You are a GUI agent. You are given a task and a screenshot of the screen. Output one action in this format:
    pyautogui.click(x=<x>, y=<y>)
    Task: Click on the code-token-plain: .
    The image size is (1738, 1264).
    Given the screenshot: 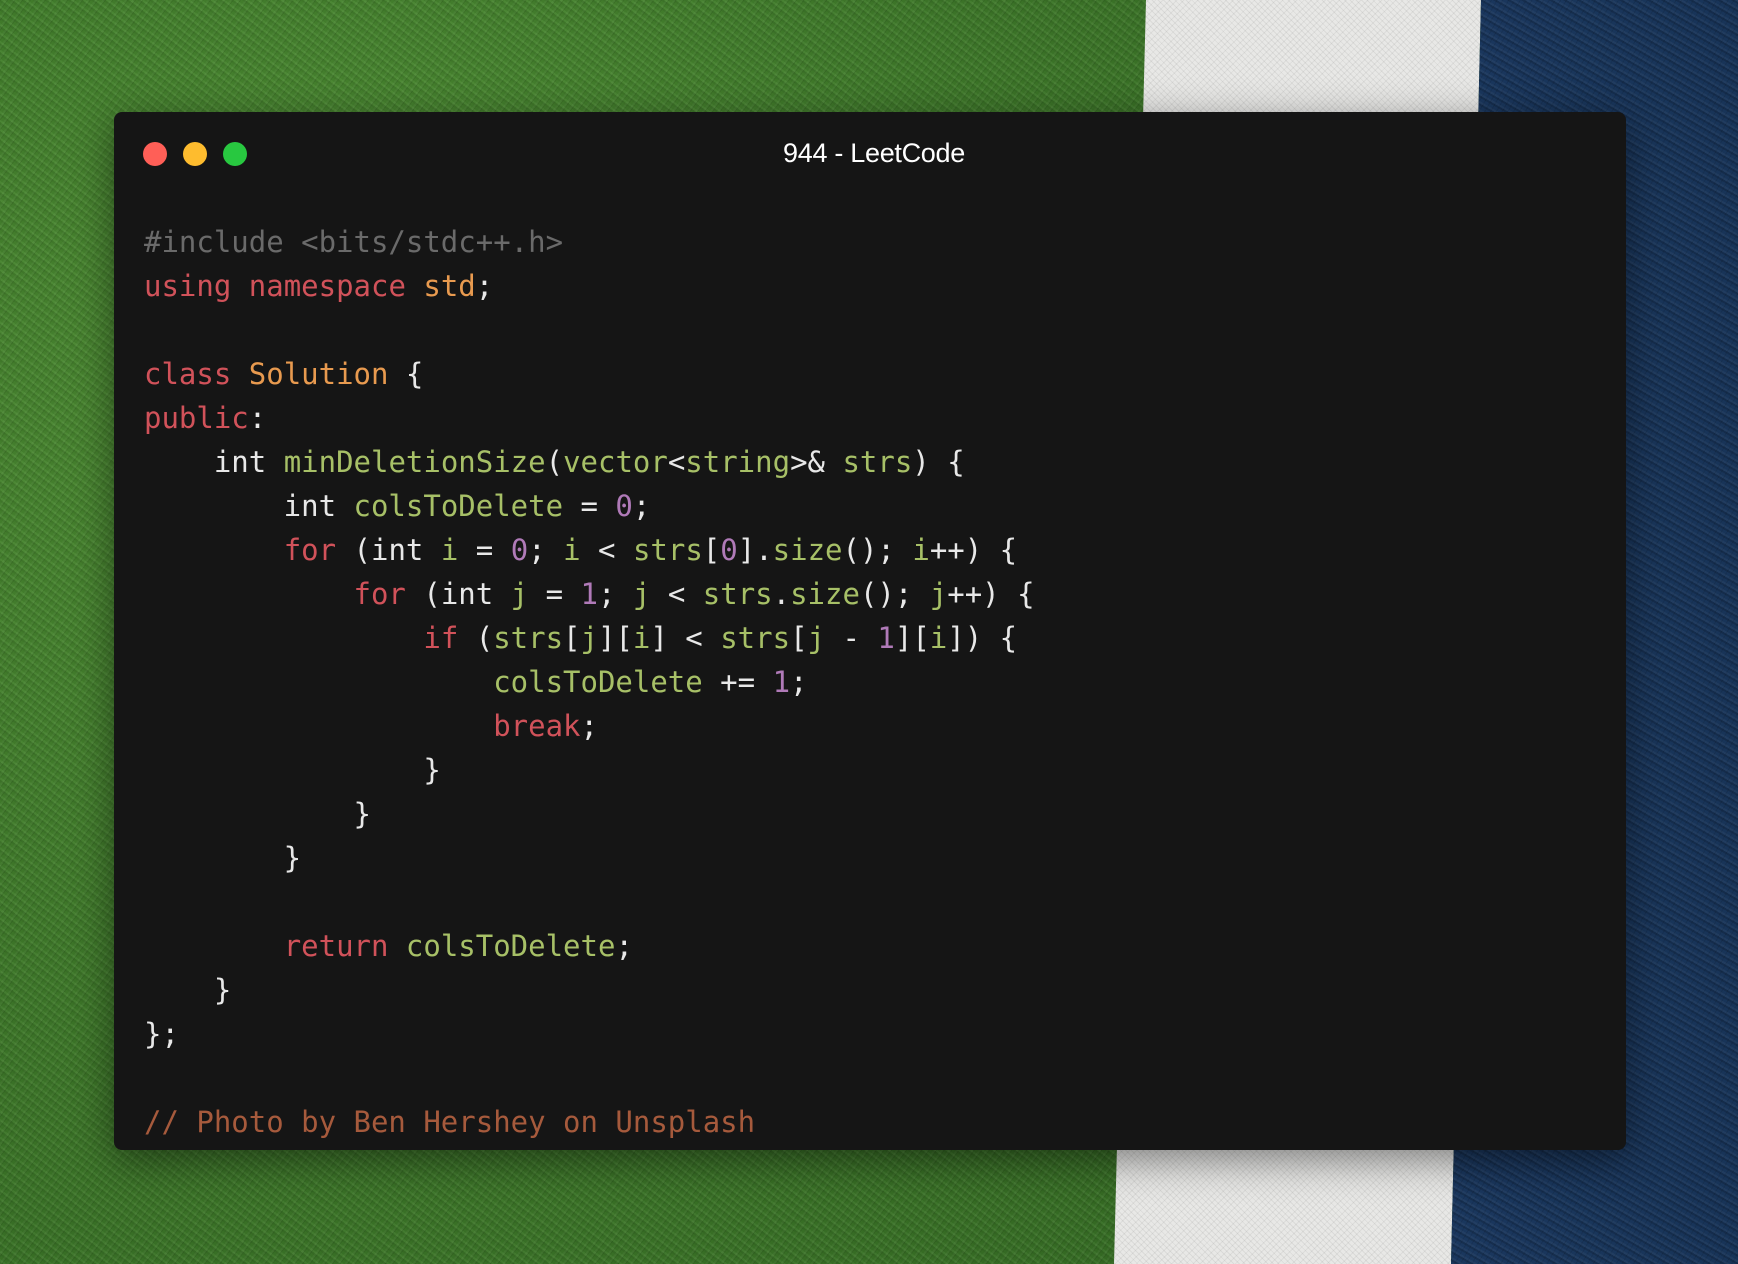 What is the action you would take?
    pyautogui.click(x=781, y=594)
    